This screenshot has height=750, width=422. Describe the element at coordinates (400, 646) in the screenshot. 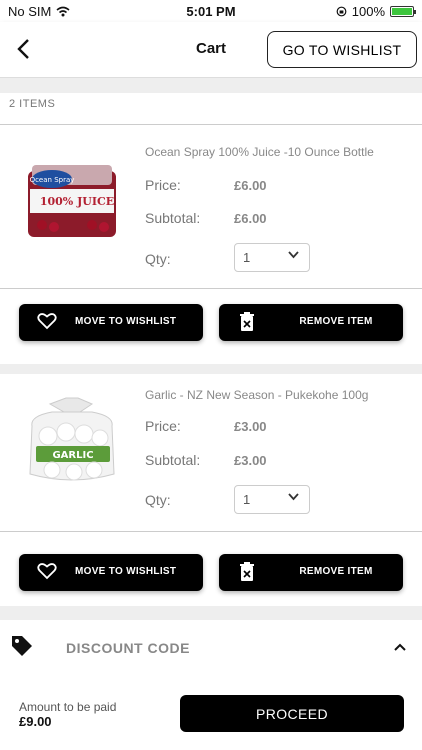

I see `chevron-up-icon` at that location.